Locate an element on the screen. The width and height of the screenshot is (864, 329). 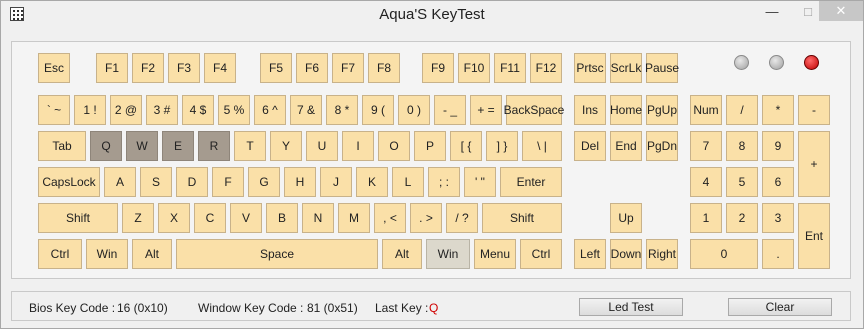
minimize-button: — is located at coordinates (772, 11).